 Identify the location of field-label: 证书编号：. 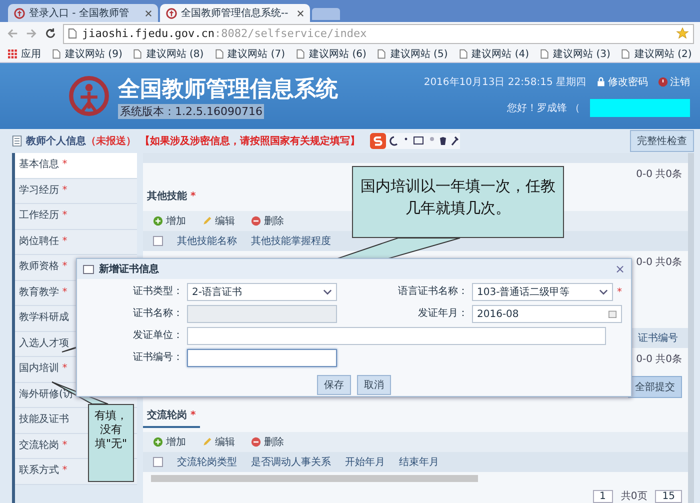
(158, 357).